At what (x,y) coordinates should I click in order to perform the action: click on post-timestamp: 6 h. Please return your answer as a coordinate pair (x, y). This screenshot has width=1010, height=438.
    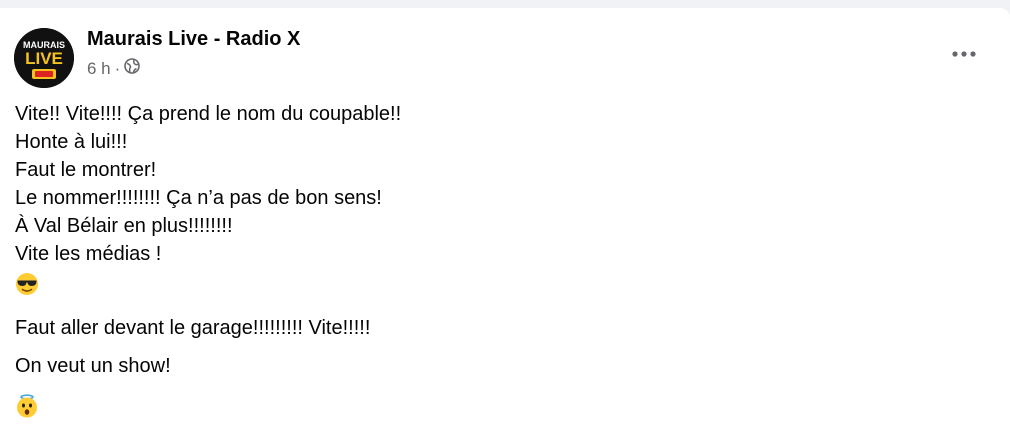
    Looking at the image, I should click on (99, 69).